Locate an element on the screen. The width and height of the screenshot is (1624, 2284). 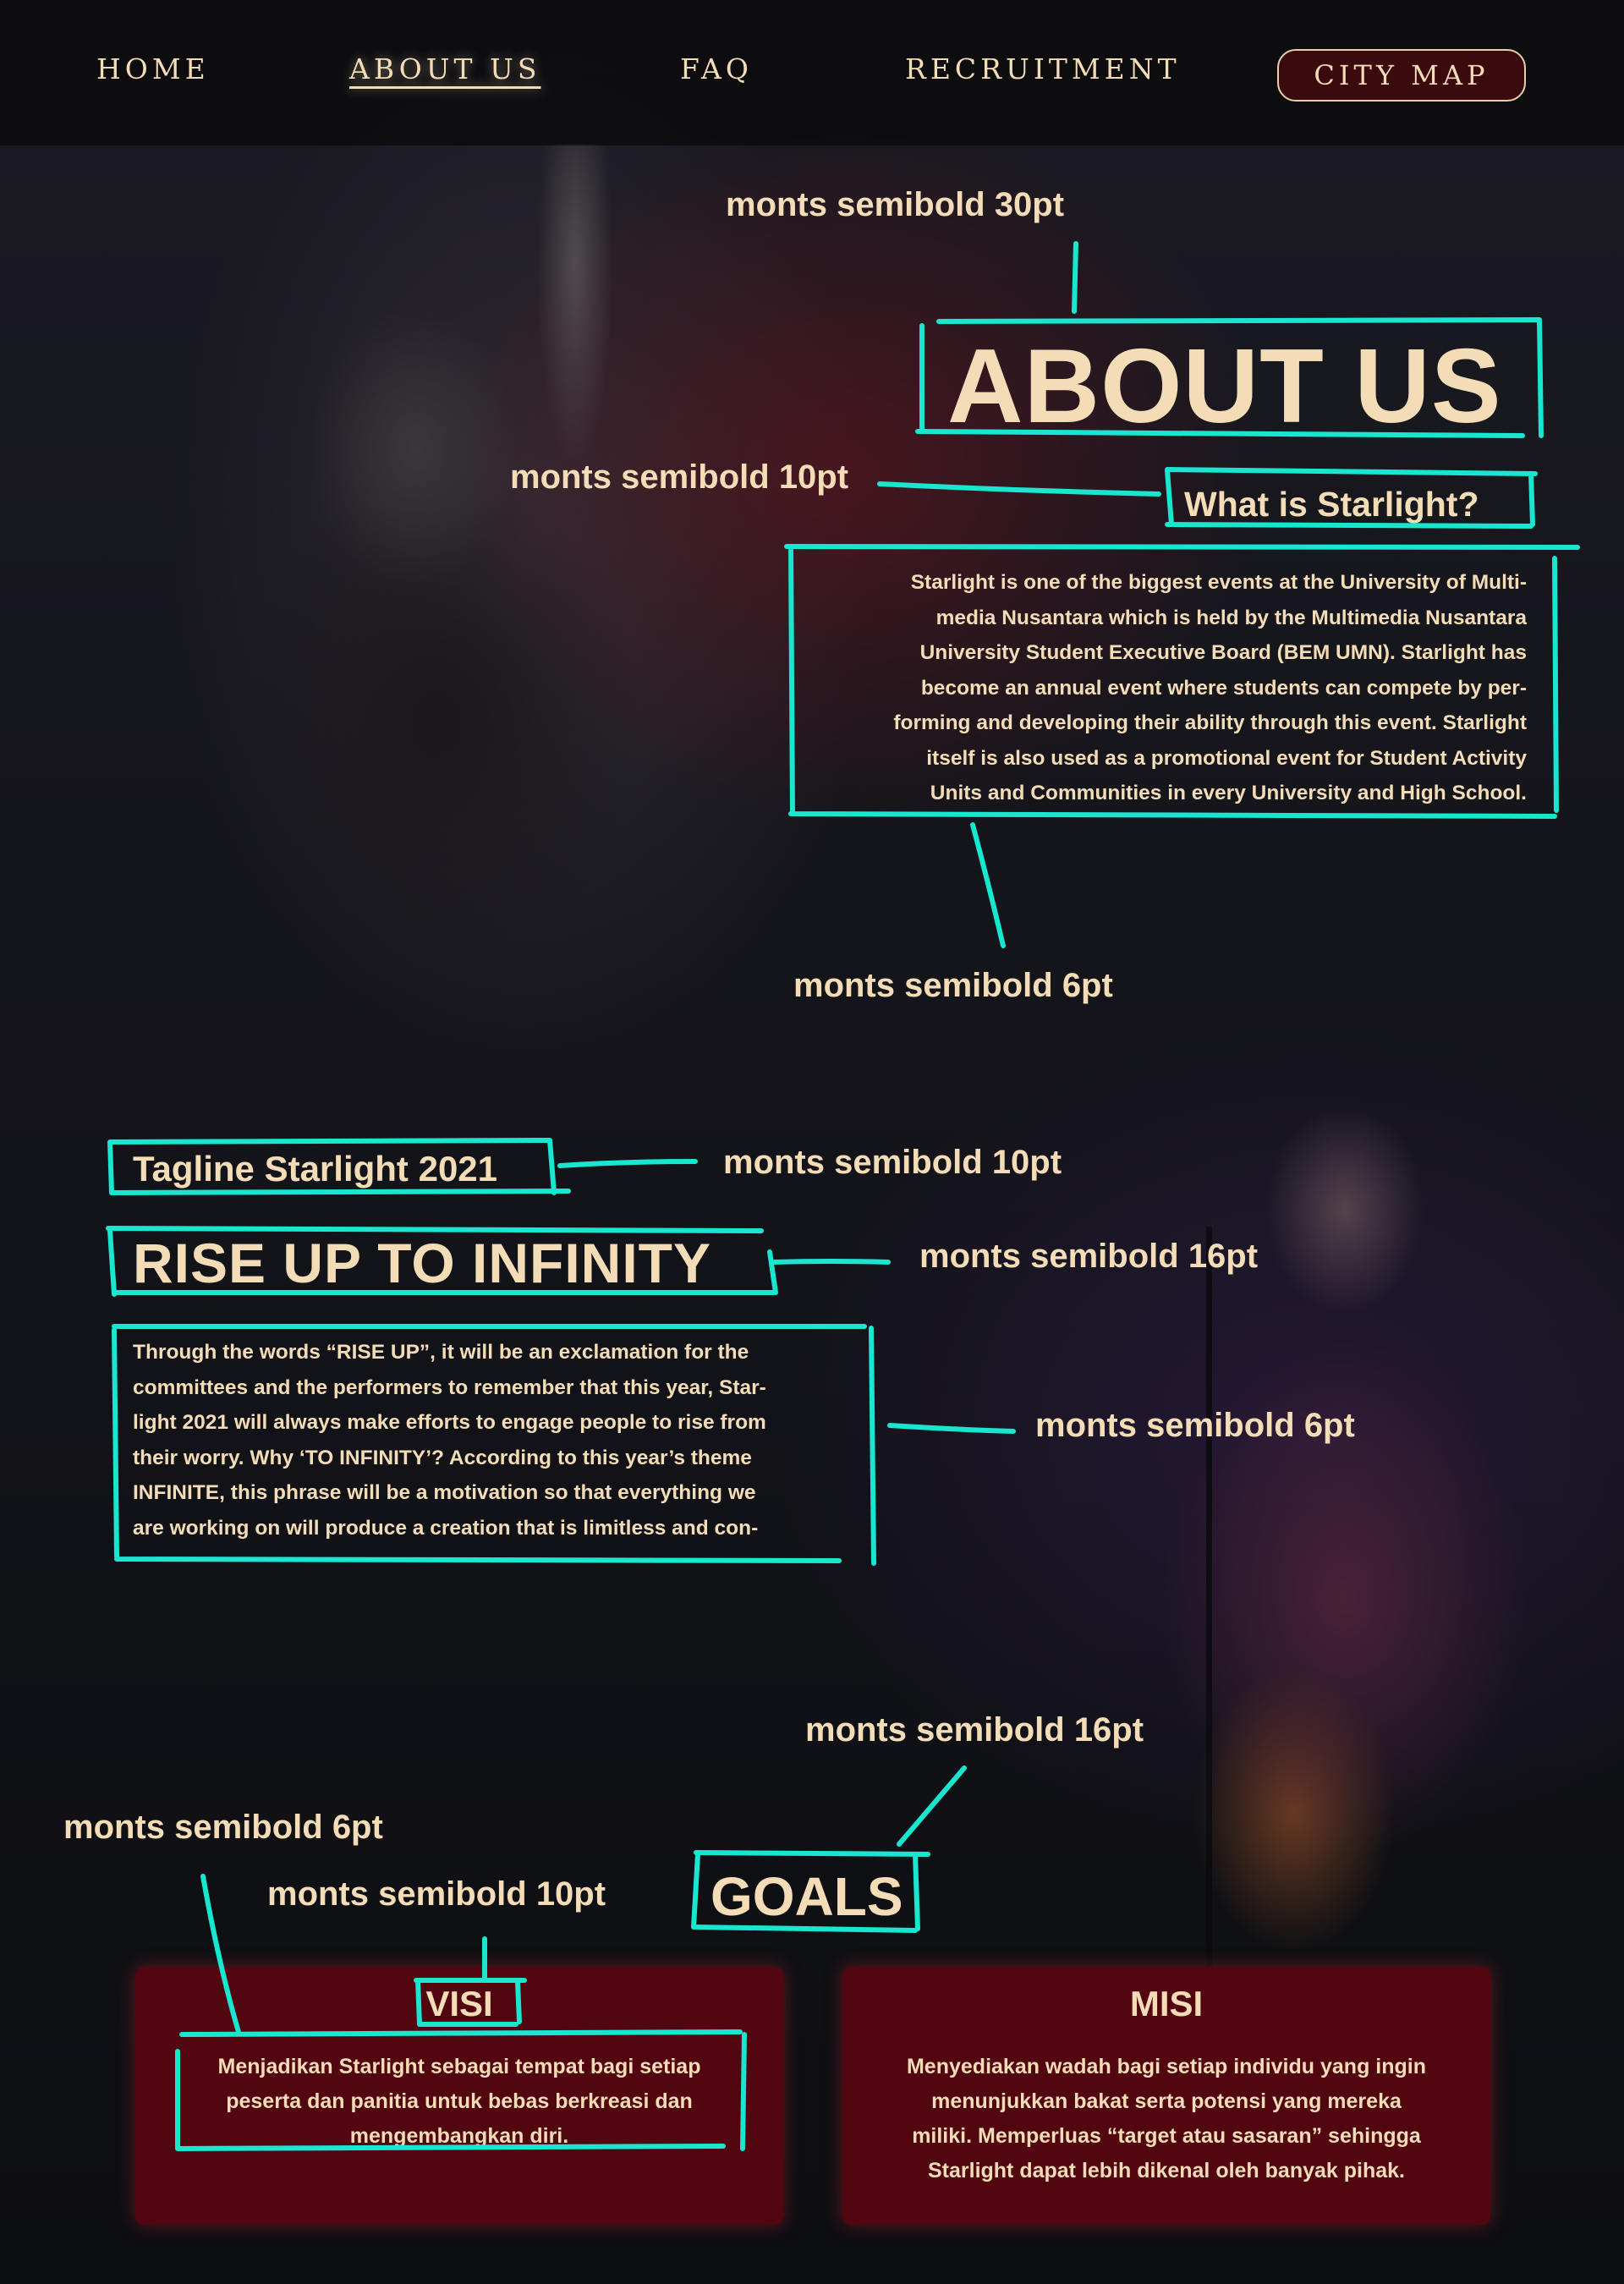
markup-whatis-leader is located at coordinates (1019, 489).